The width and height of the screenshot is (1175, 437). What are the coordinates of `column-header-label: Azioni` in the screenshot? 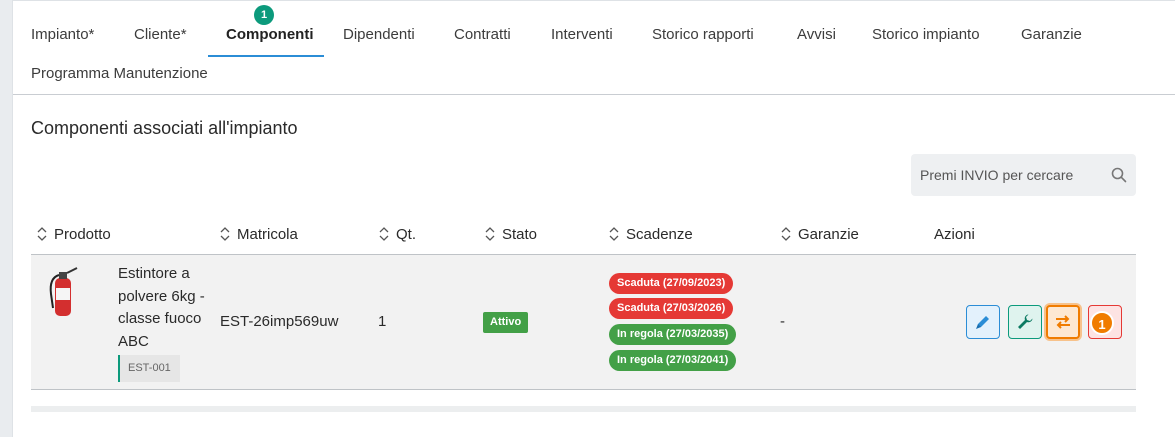 It's located at (954, 234).